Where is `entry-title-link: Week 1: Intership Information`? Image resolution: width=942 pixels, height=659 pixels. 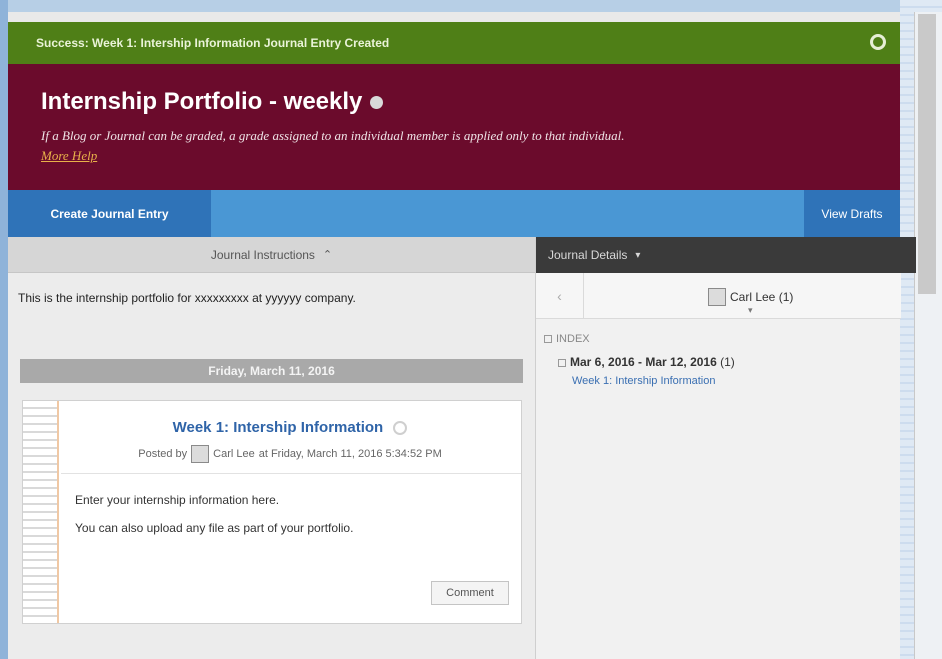 entry-title-link: Week 1: Intership Information is located at coordinates (278, 427).